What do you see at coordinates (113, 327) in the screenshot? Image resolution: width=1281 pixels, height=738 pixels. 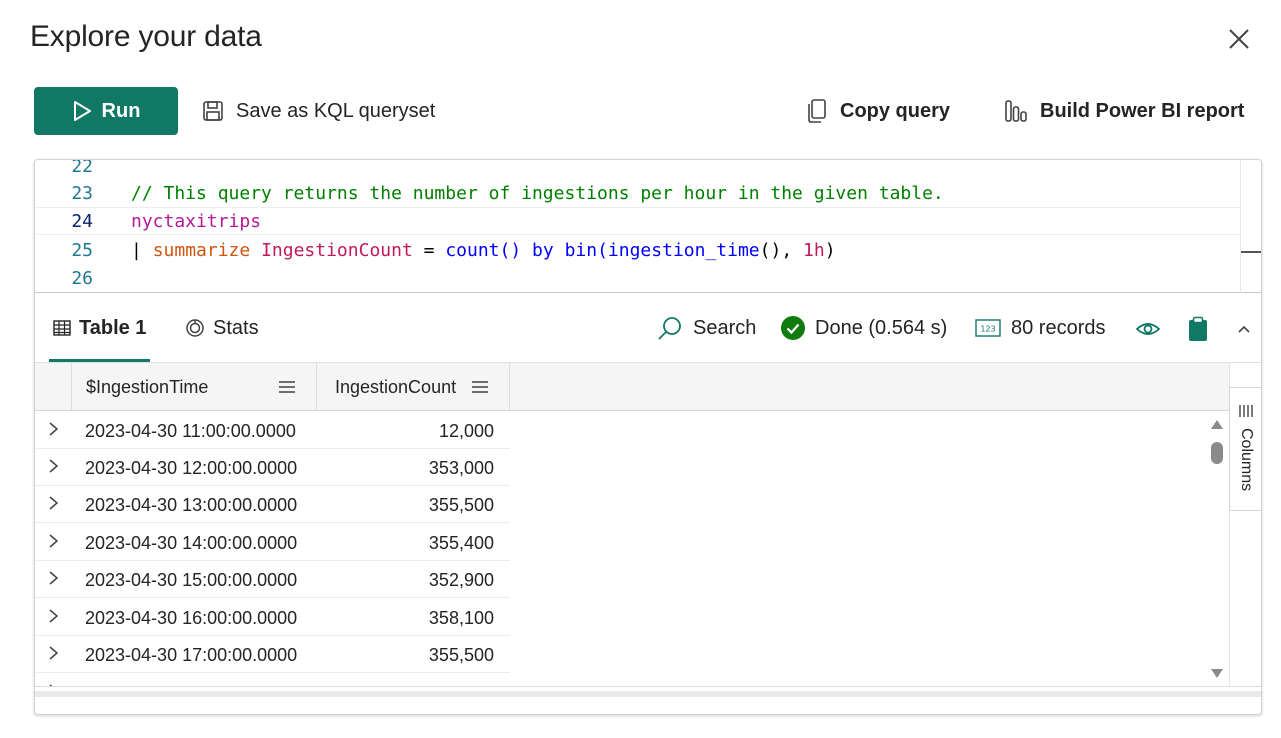 I see `tab-label: Table 1` at bounding box center [113, 327].